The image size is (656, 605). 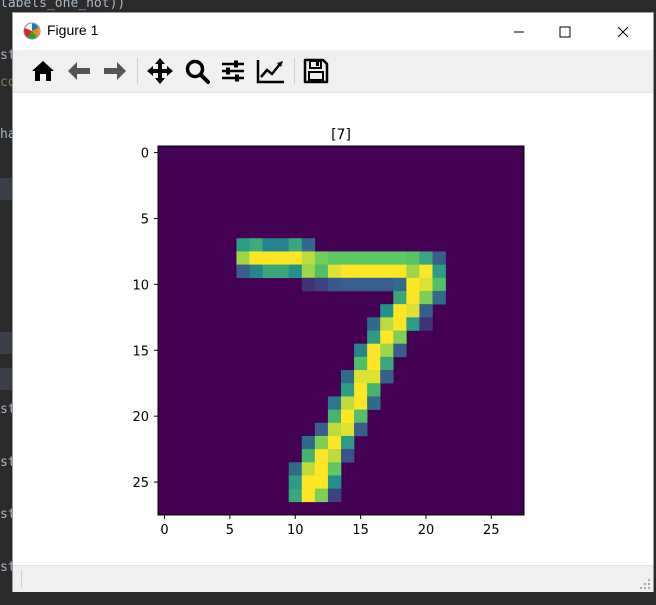 I want to click on toolbar-separator, so click(x=137, y=71).